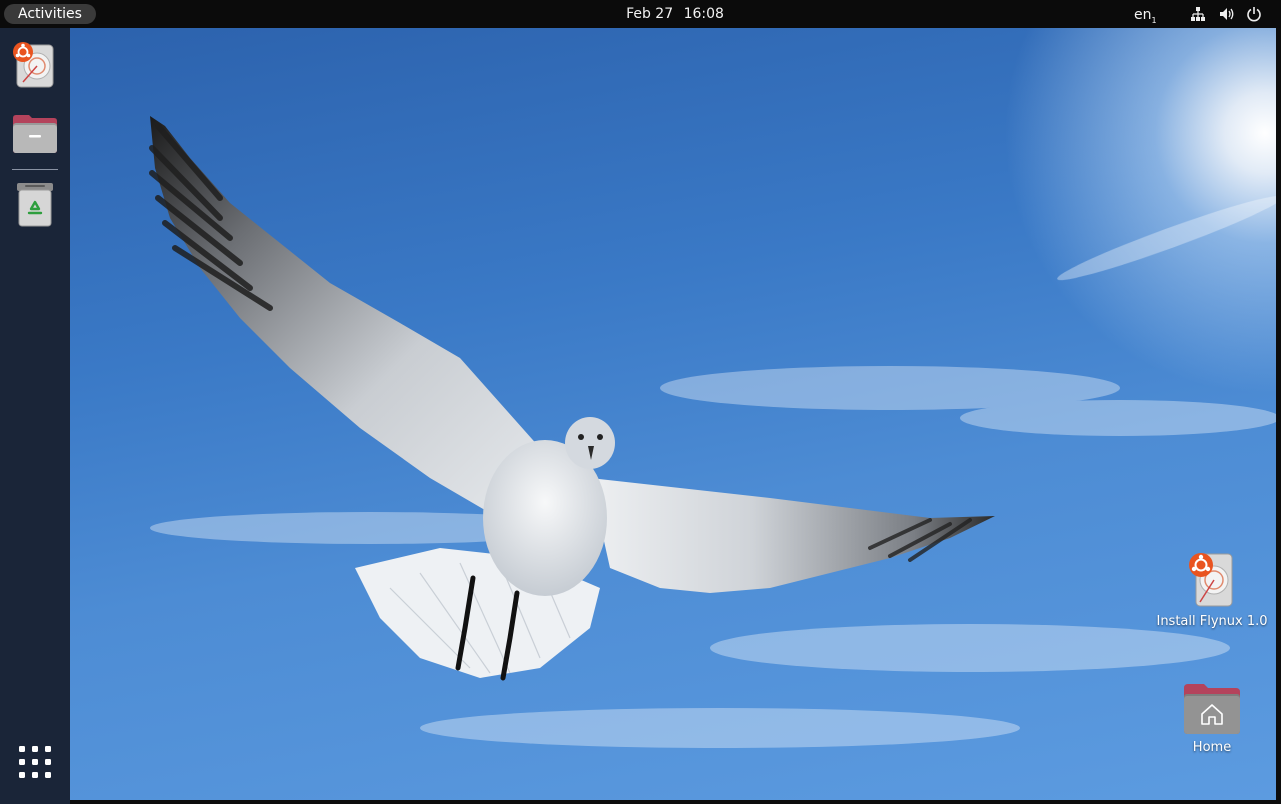  I want to click on desktop-icon-home: Home, so click(1212, 717).